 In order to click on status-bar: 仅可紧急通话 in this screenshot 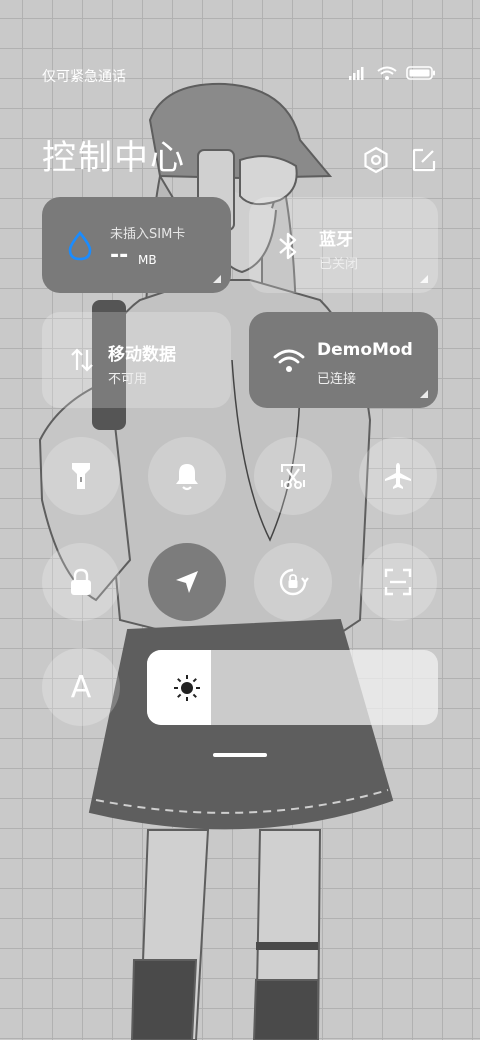, I will do `click(239, 76)`.